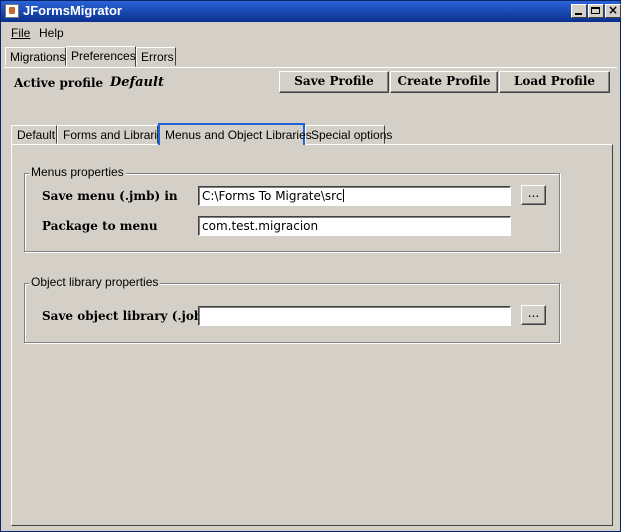 This screenshot has width=621, height=532. Describe the element at coordinates (235, 134) in the screenshot. I see `subtab-menus-and-object-libraries: Menus and Object Libraries` at that location.